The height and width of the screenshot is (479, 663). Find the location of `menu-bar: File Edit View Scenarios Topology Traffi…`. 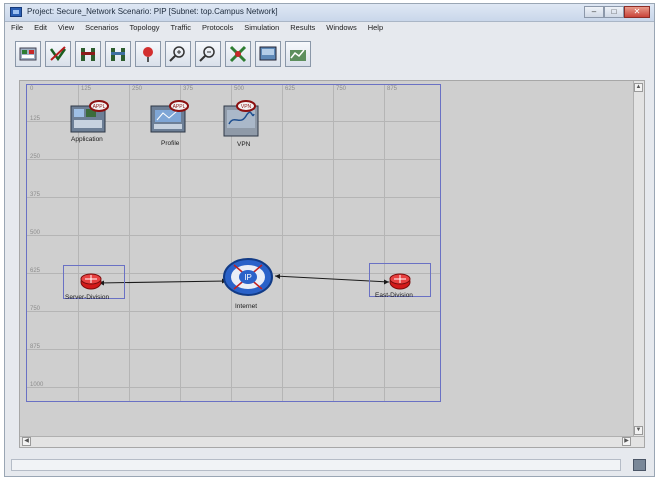

menu-bar: File Edit View Scenarios Topology Traffi… is located at coordinates (329, 27).